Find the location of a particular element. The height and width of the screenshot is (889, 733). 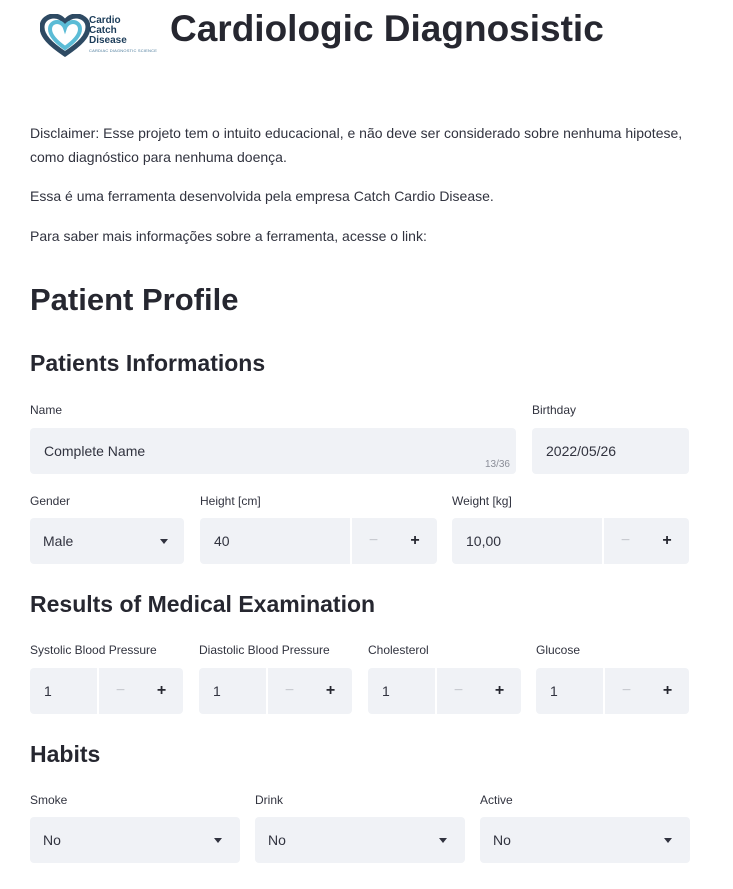

logo-text: Cardio Catch Disease is located at coordinates (108, 31).